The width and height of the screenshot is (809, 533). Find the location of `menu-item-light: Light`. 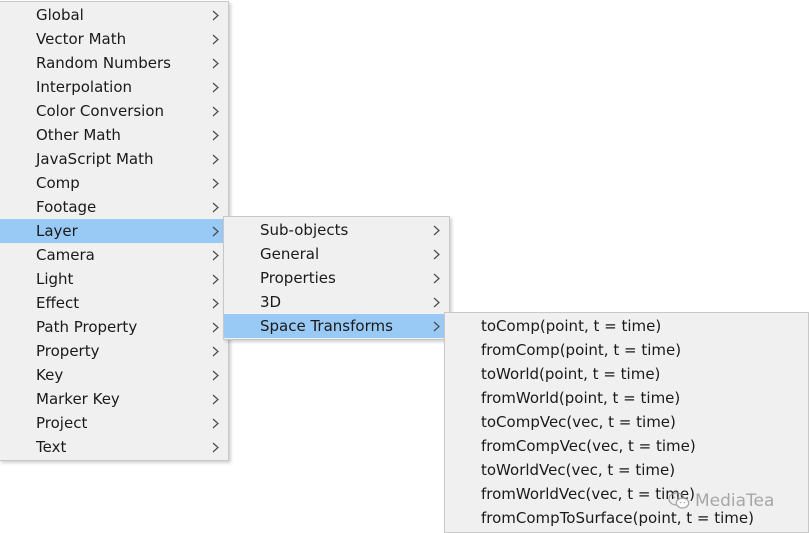

menu-item-light: Light is located at coordinates (114, 279).